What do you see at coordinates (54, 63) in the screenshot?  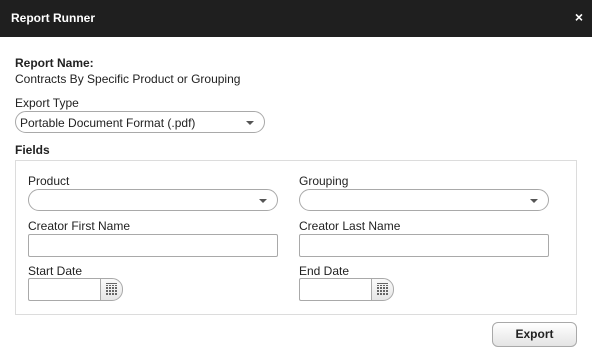 I see `report-name-label: Report Name:` at bounding box center [54, 63].